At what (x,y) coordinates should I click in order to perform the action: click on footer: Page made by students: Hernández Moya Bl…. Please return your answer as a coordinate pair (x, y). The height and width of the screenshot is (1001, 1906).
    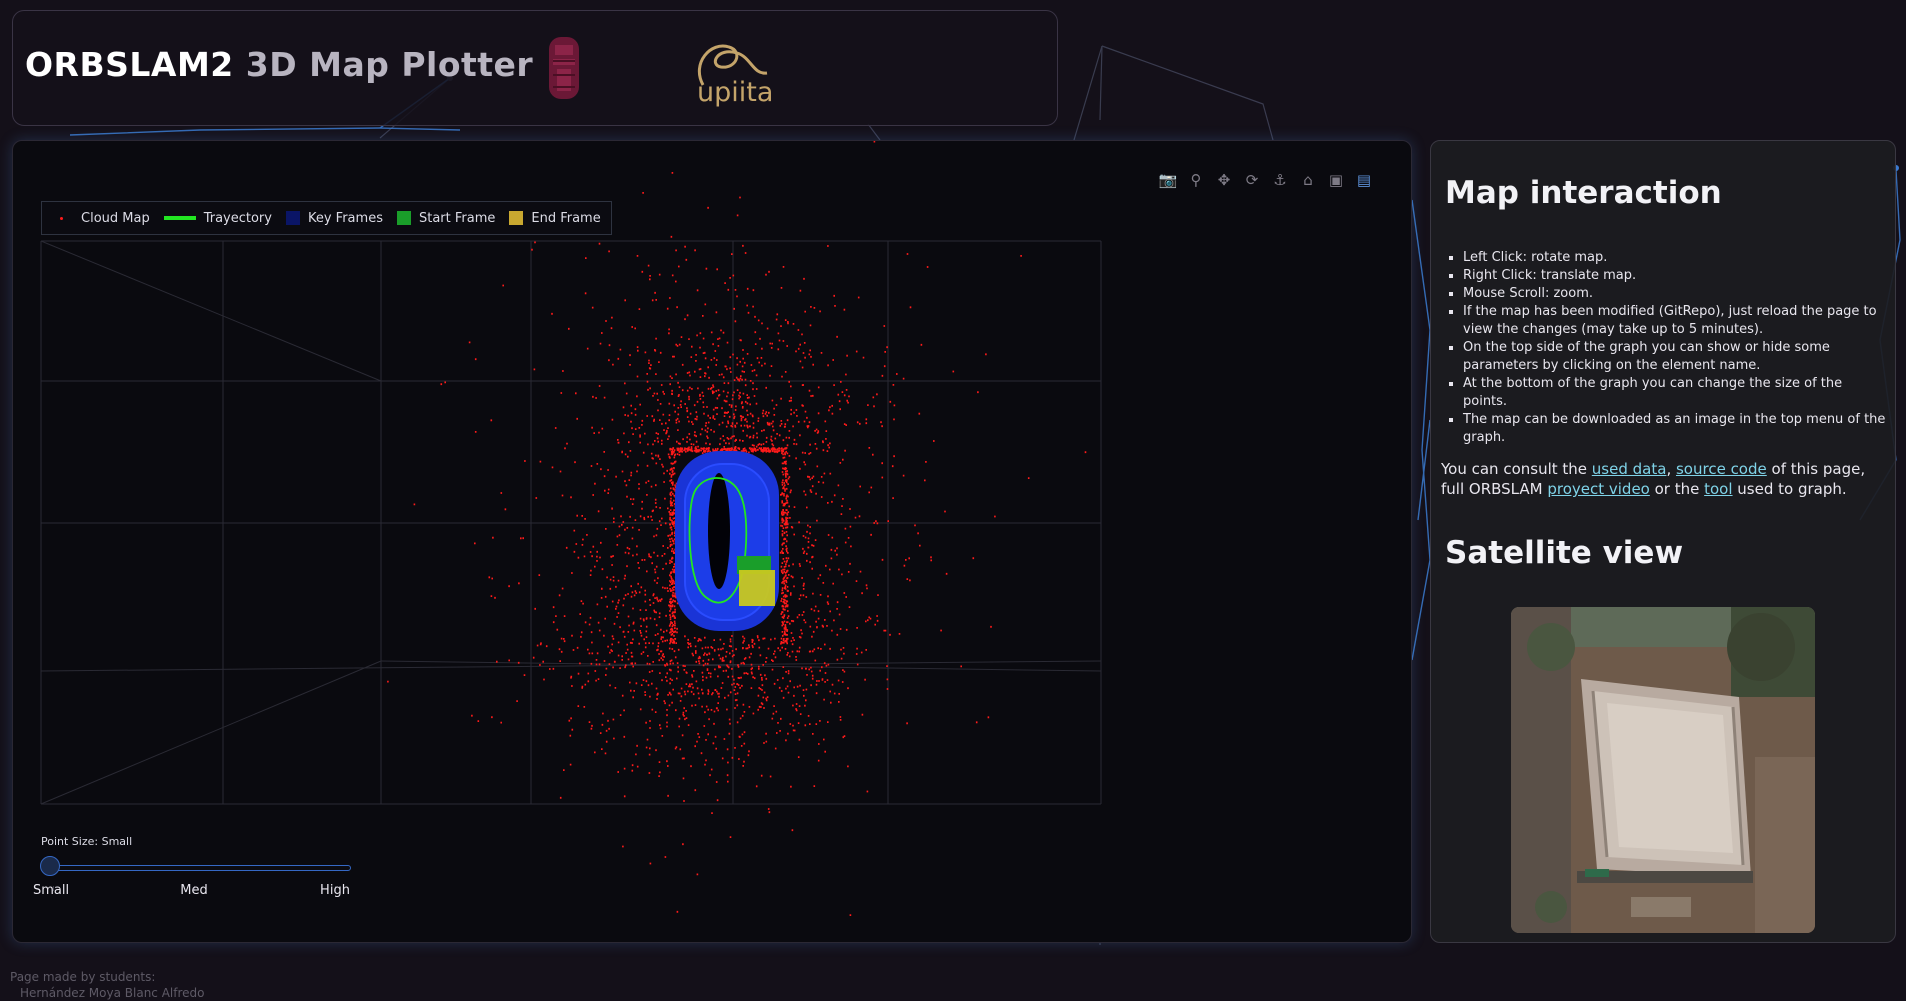
    Looking at the image, I should click on (107, 985).